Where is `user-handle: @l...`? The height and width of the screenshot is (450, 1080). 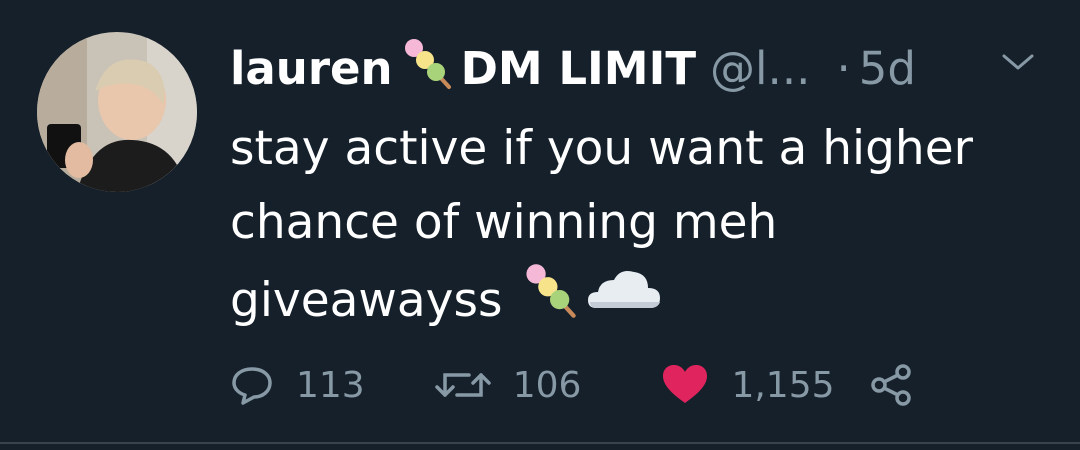 user-handle: @l... is located at coordinates (760, 68).